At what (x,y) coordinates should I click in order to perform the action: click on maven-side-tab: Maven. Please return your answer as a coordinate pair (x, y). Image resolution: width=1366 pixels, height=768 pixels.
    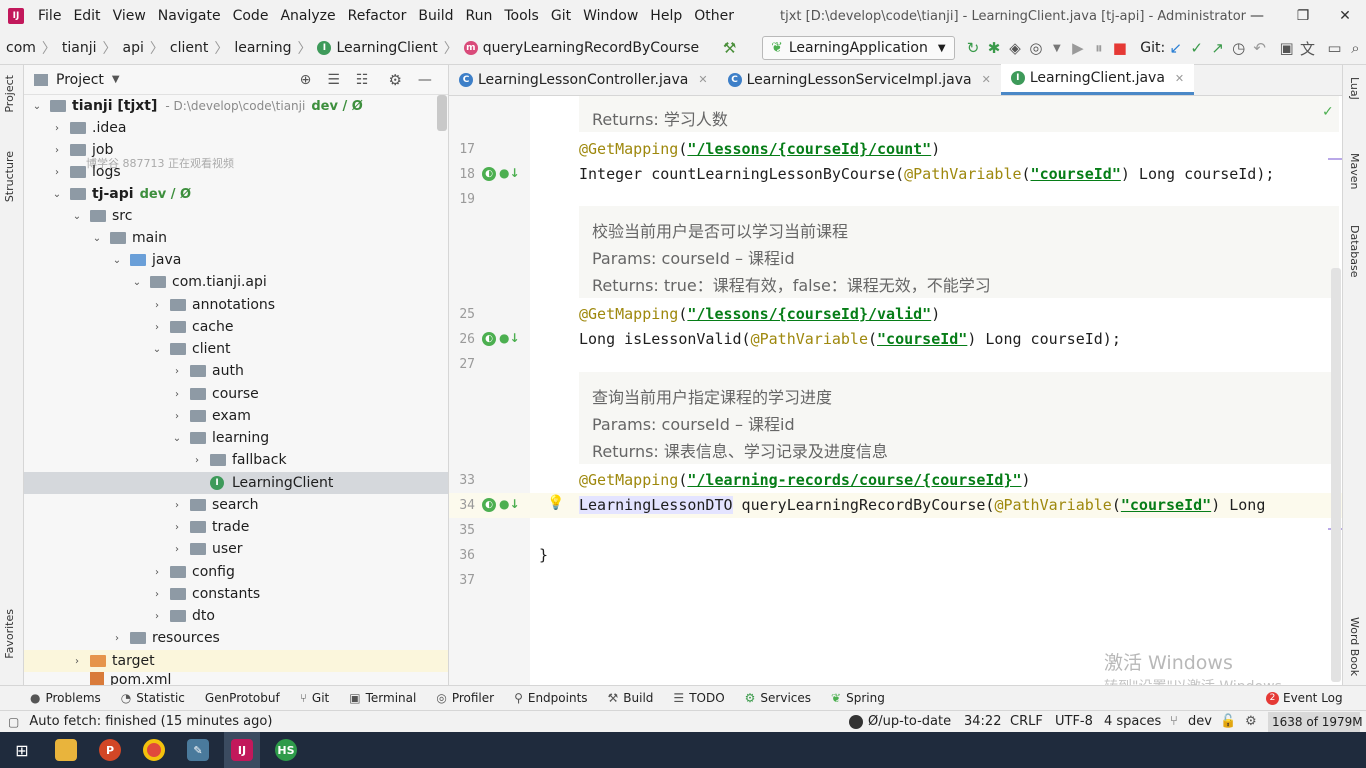
    Looking at the image, I should click on (1354, 171).